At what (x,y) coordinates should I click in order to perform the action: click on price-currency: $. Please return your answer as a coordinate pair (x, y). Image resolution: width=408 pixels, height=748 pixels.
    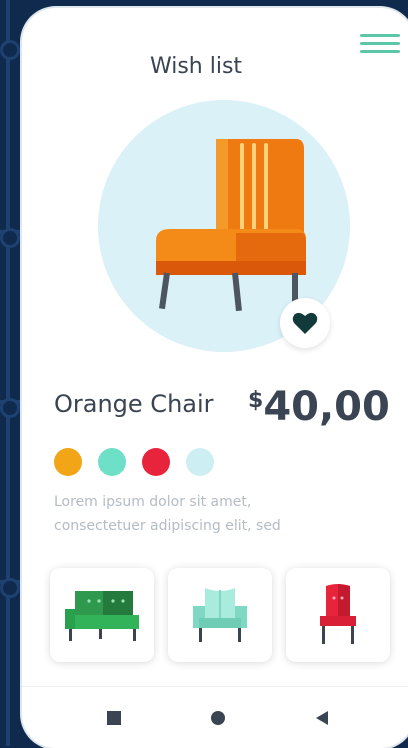
    Looking at the image, I should click on (256, 400).